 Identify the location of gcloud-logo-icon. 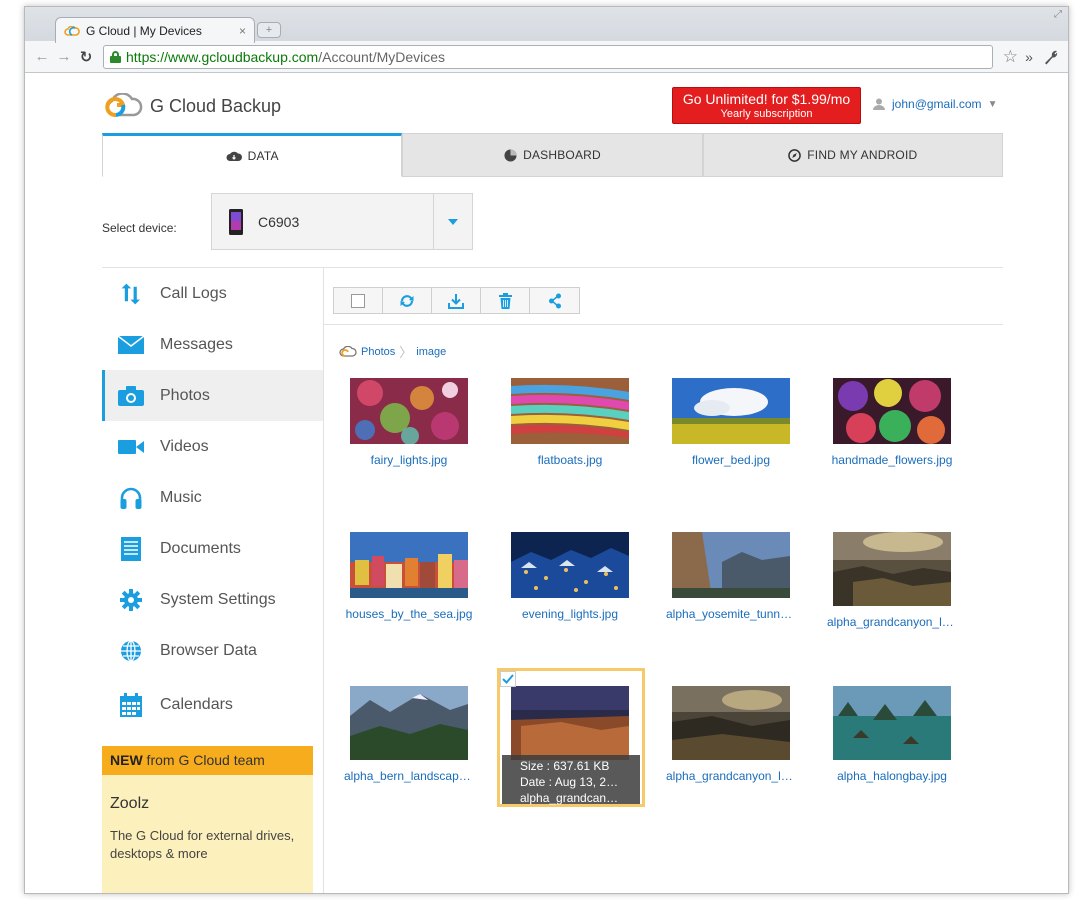
(124, 105).